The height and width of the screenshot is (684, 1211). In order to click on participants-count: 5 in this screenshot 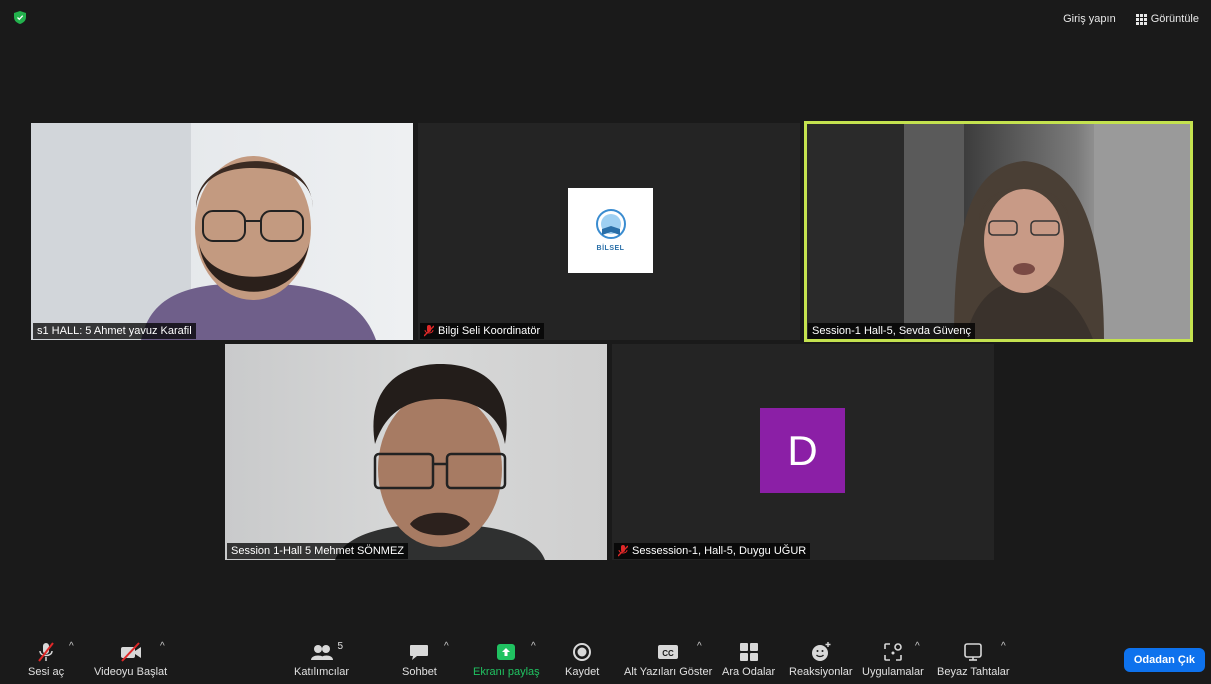, I will do `click(340, 646)`.